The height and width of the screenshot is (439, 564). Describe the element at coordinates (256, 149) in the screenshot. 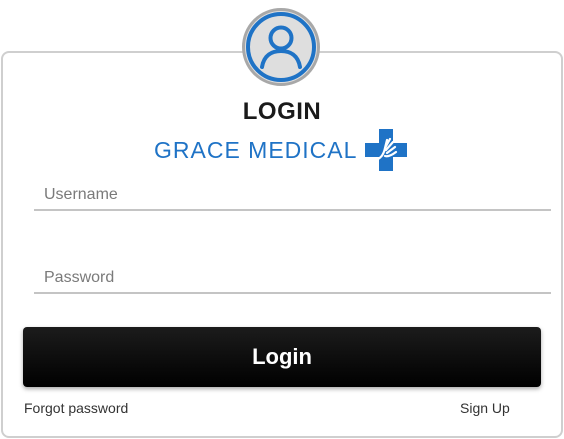

I see `brand-name: GRACE MEDICAL` at that location.